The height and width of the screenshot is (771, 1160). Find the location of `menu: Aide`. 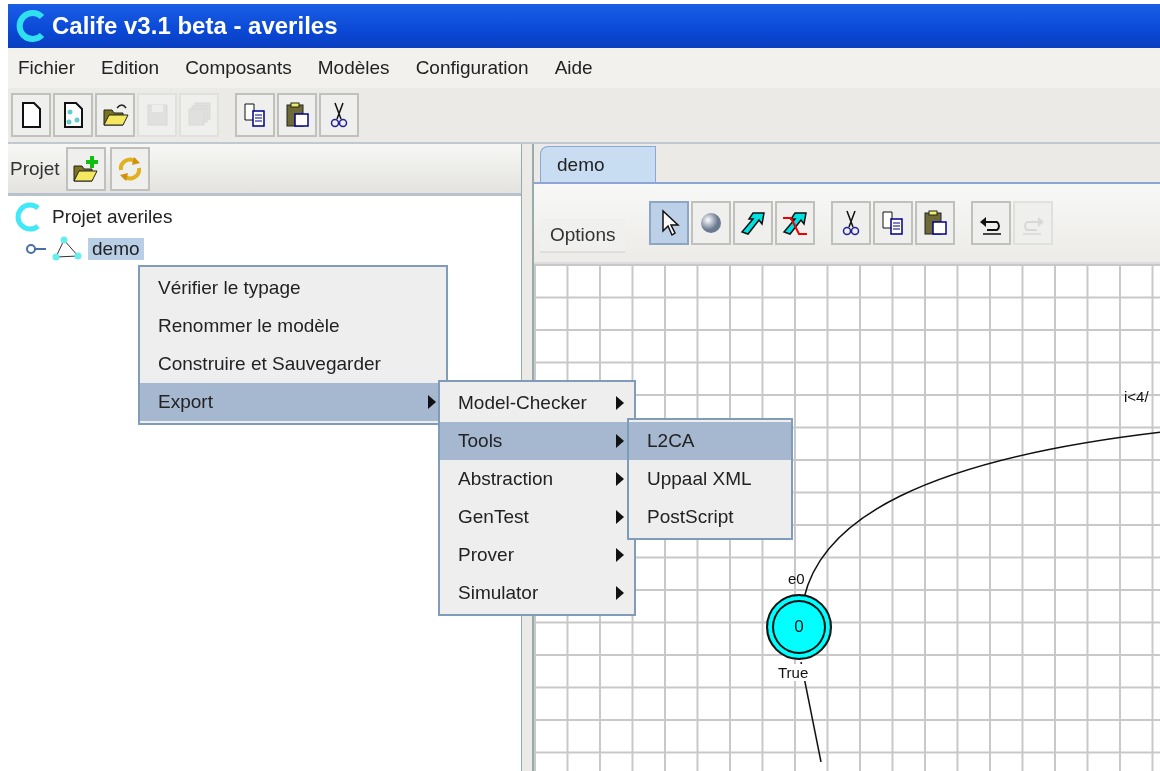

menu: Aide is located at coordinates (573, 68).